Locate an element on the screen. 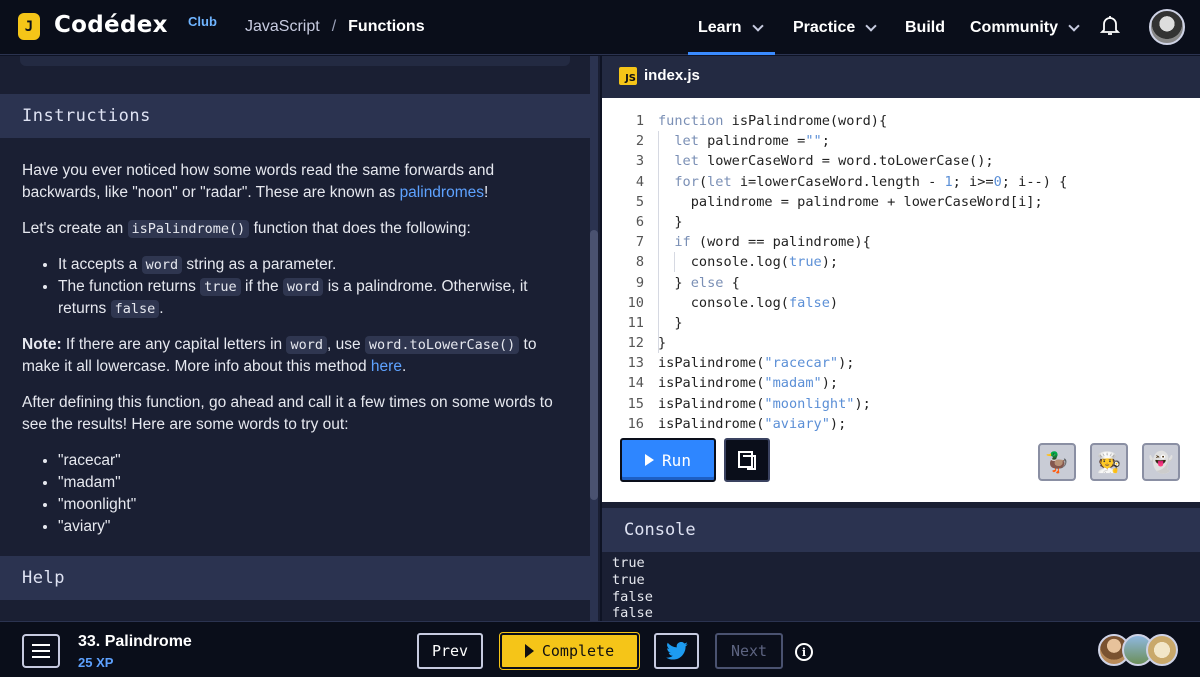 The height and width of the screenshot is (677, 1200). javascript-file-icon: JS is located at coordinates (628, 76).